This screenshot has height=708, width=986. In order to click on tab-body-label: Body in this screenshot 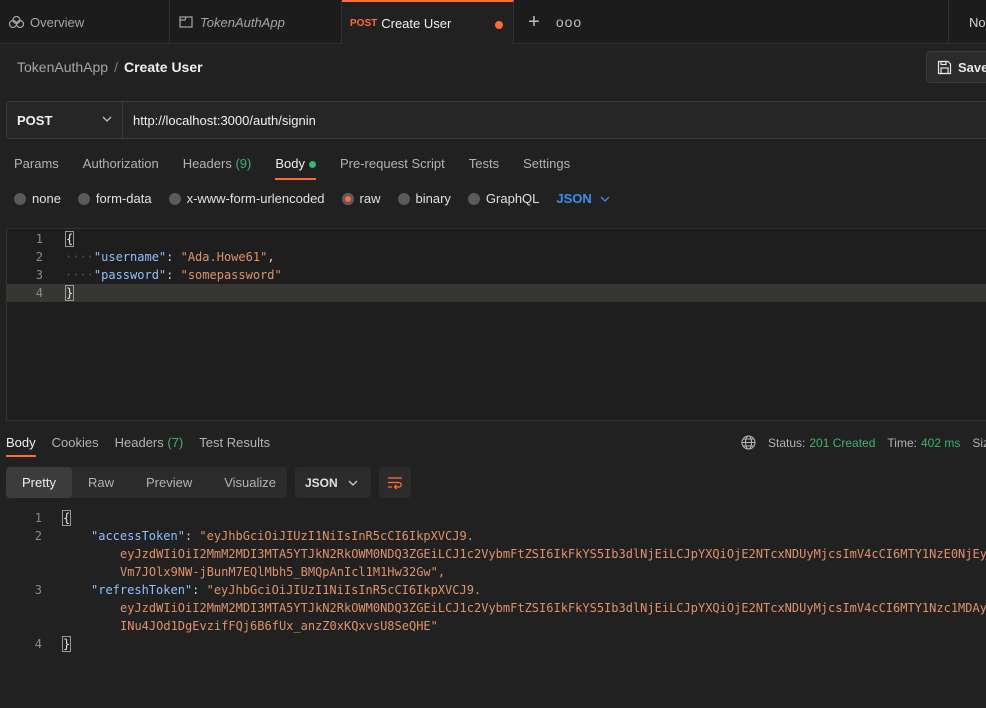, I will do `click(290, 163)`.